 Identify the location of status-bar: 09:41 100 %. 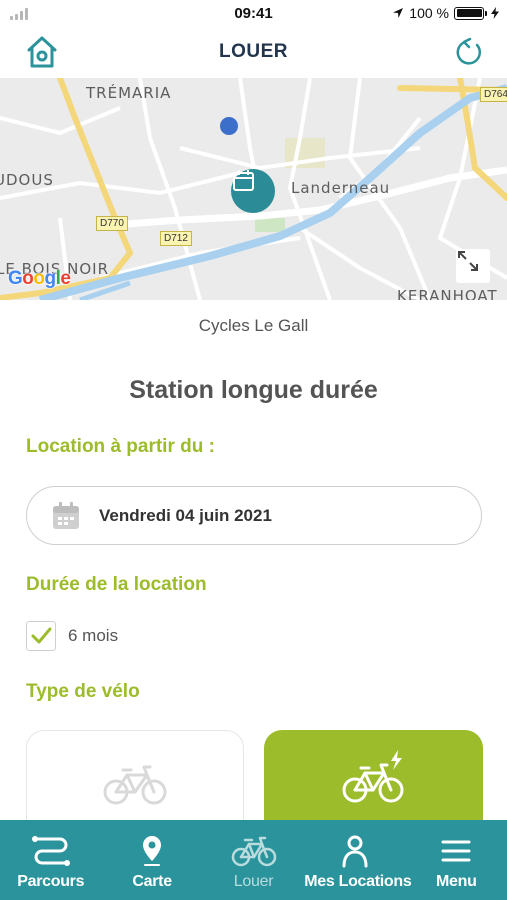
(253, 14).